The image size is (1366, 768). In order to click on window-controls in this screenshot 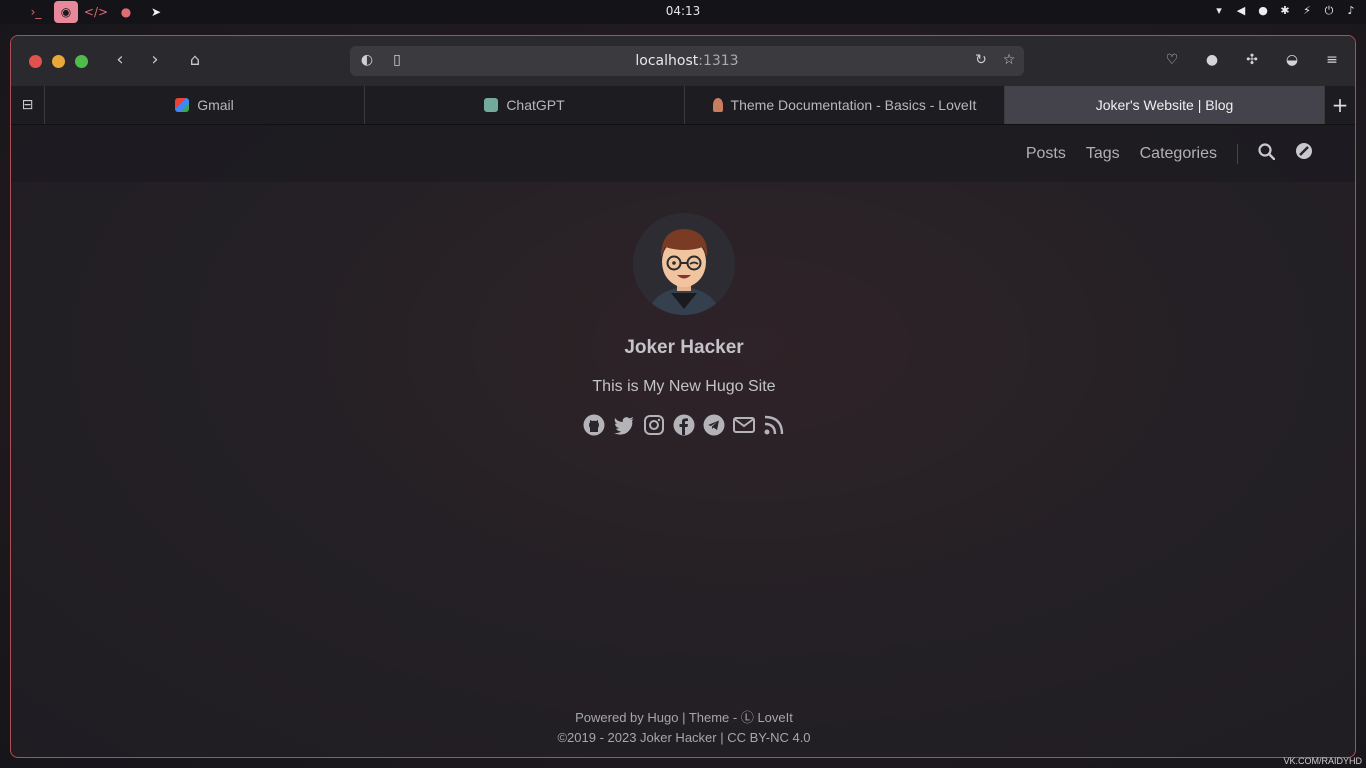, I will do `click(49, 61)`.